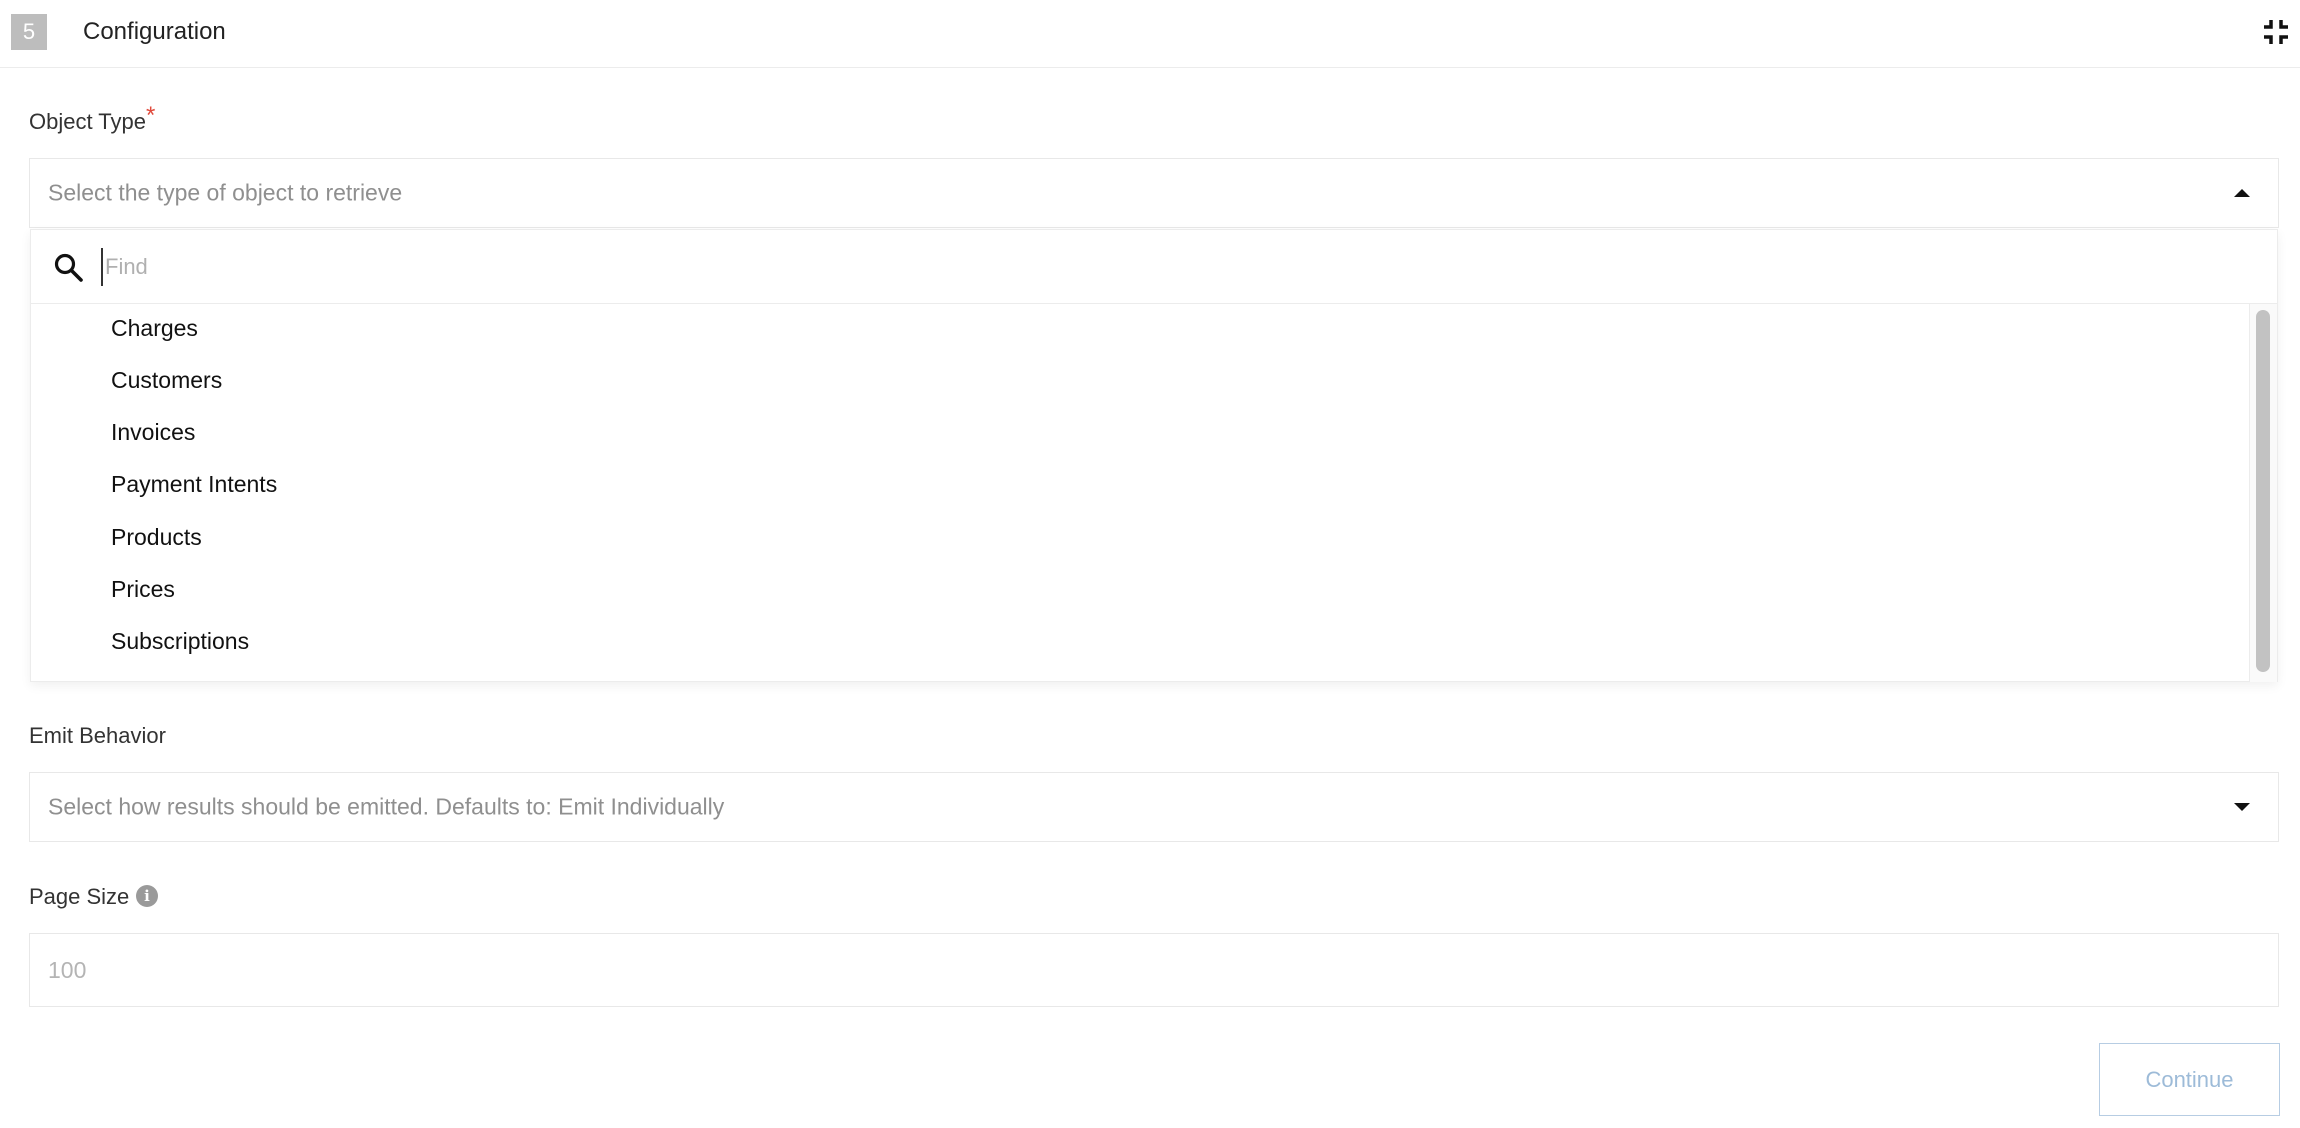 This screenshot has height=1128, width=2300. What do you see at coordinates (29, 32) in the screenshot?
I see `step-number-badge: 5` at bounding box center [29, 32].